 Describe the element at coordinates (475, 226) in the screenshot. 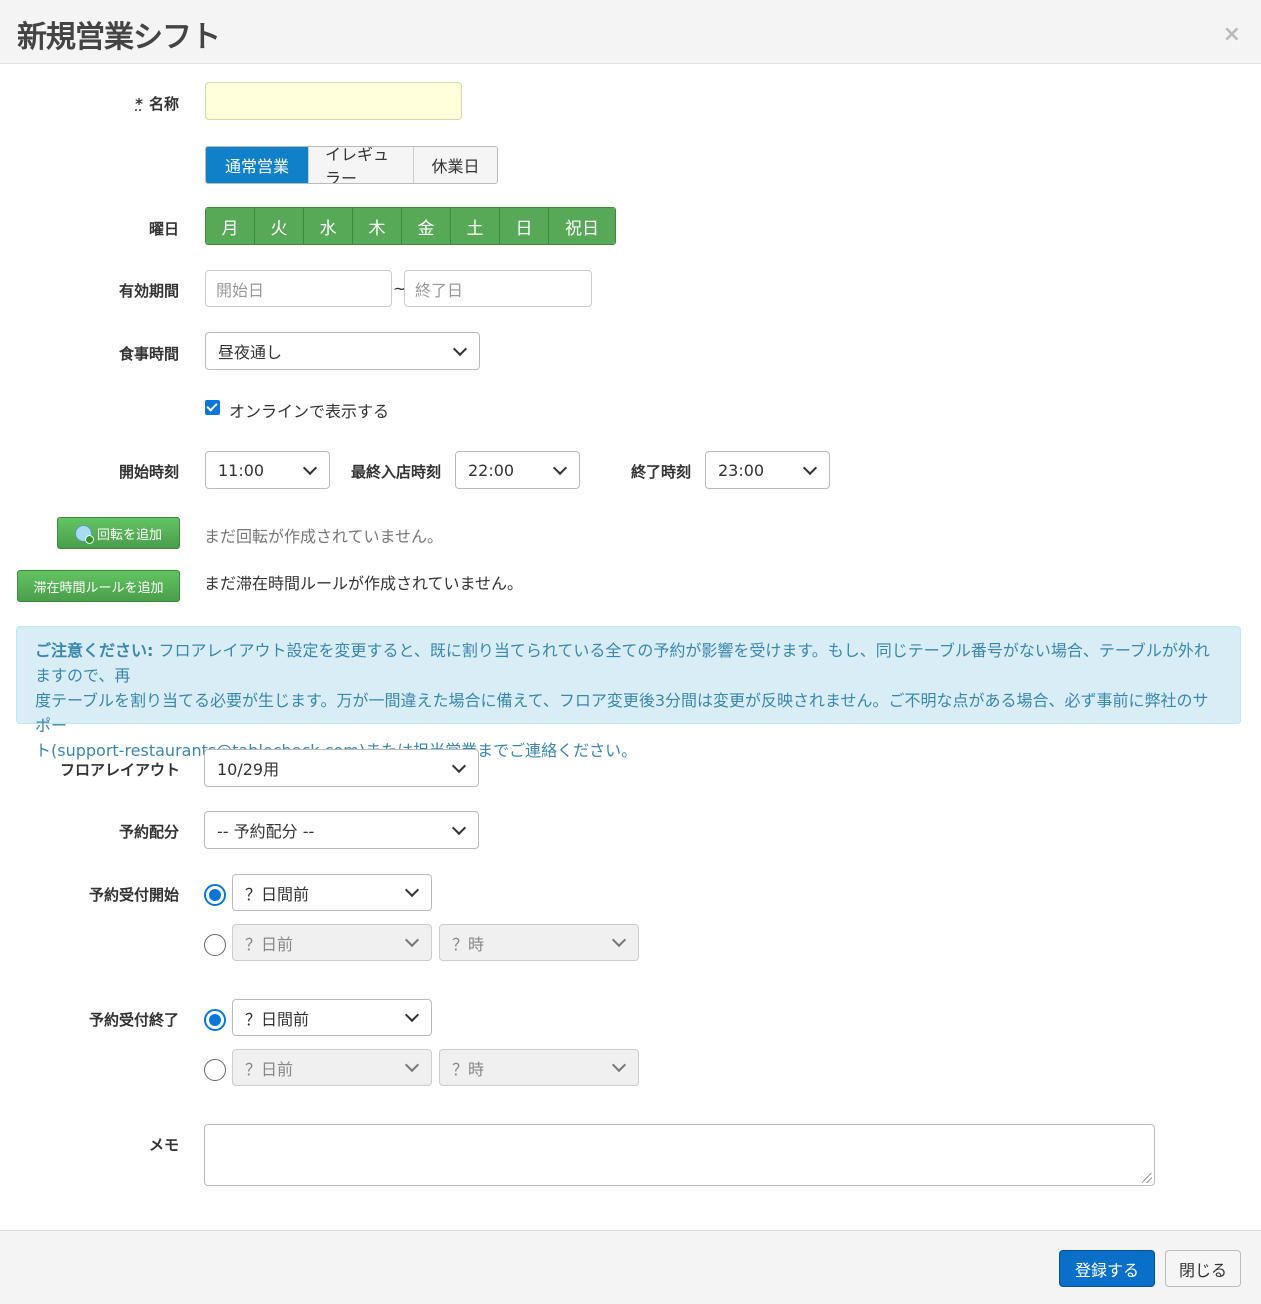

I see `weekday-sat: 土` at that location.